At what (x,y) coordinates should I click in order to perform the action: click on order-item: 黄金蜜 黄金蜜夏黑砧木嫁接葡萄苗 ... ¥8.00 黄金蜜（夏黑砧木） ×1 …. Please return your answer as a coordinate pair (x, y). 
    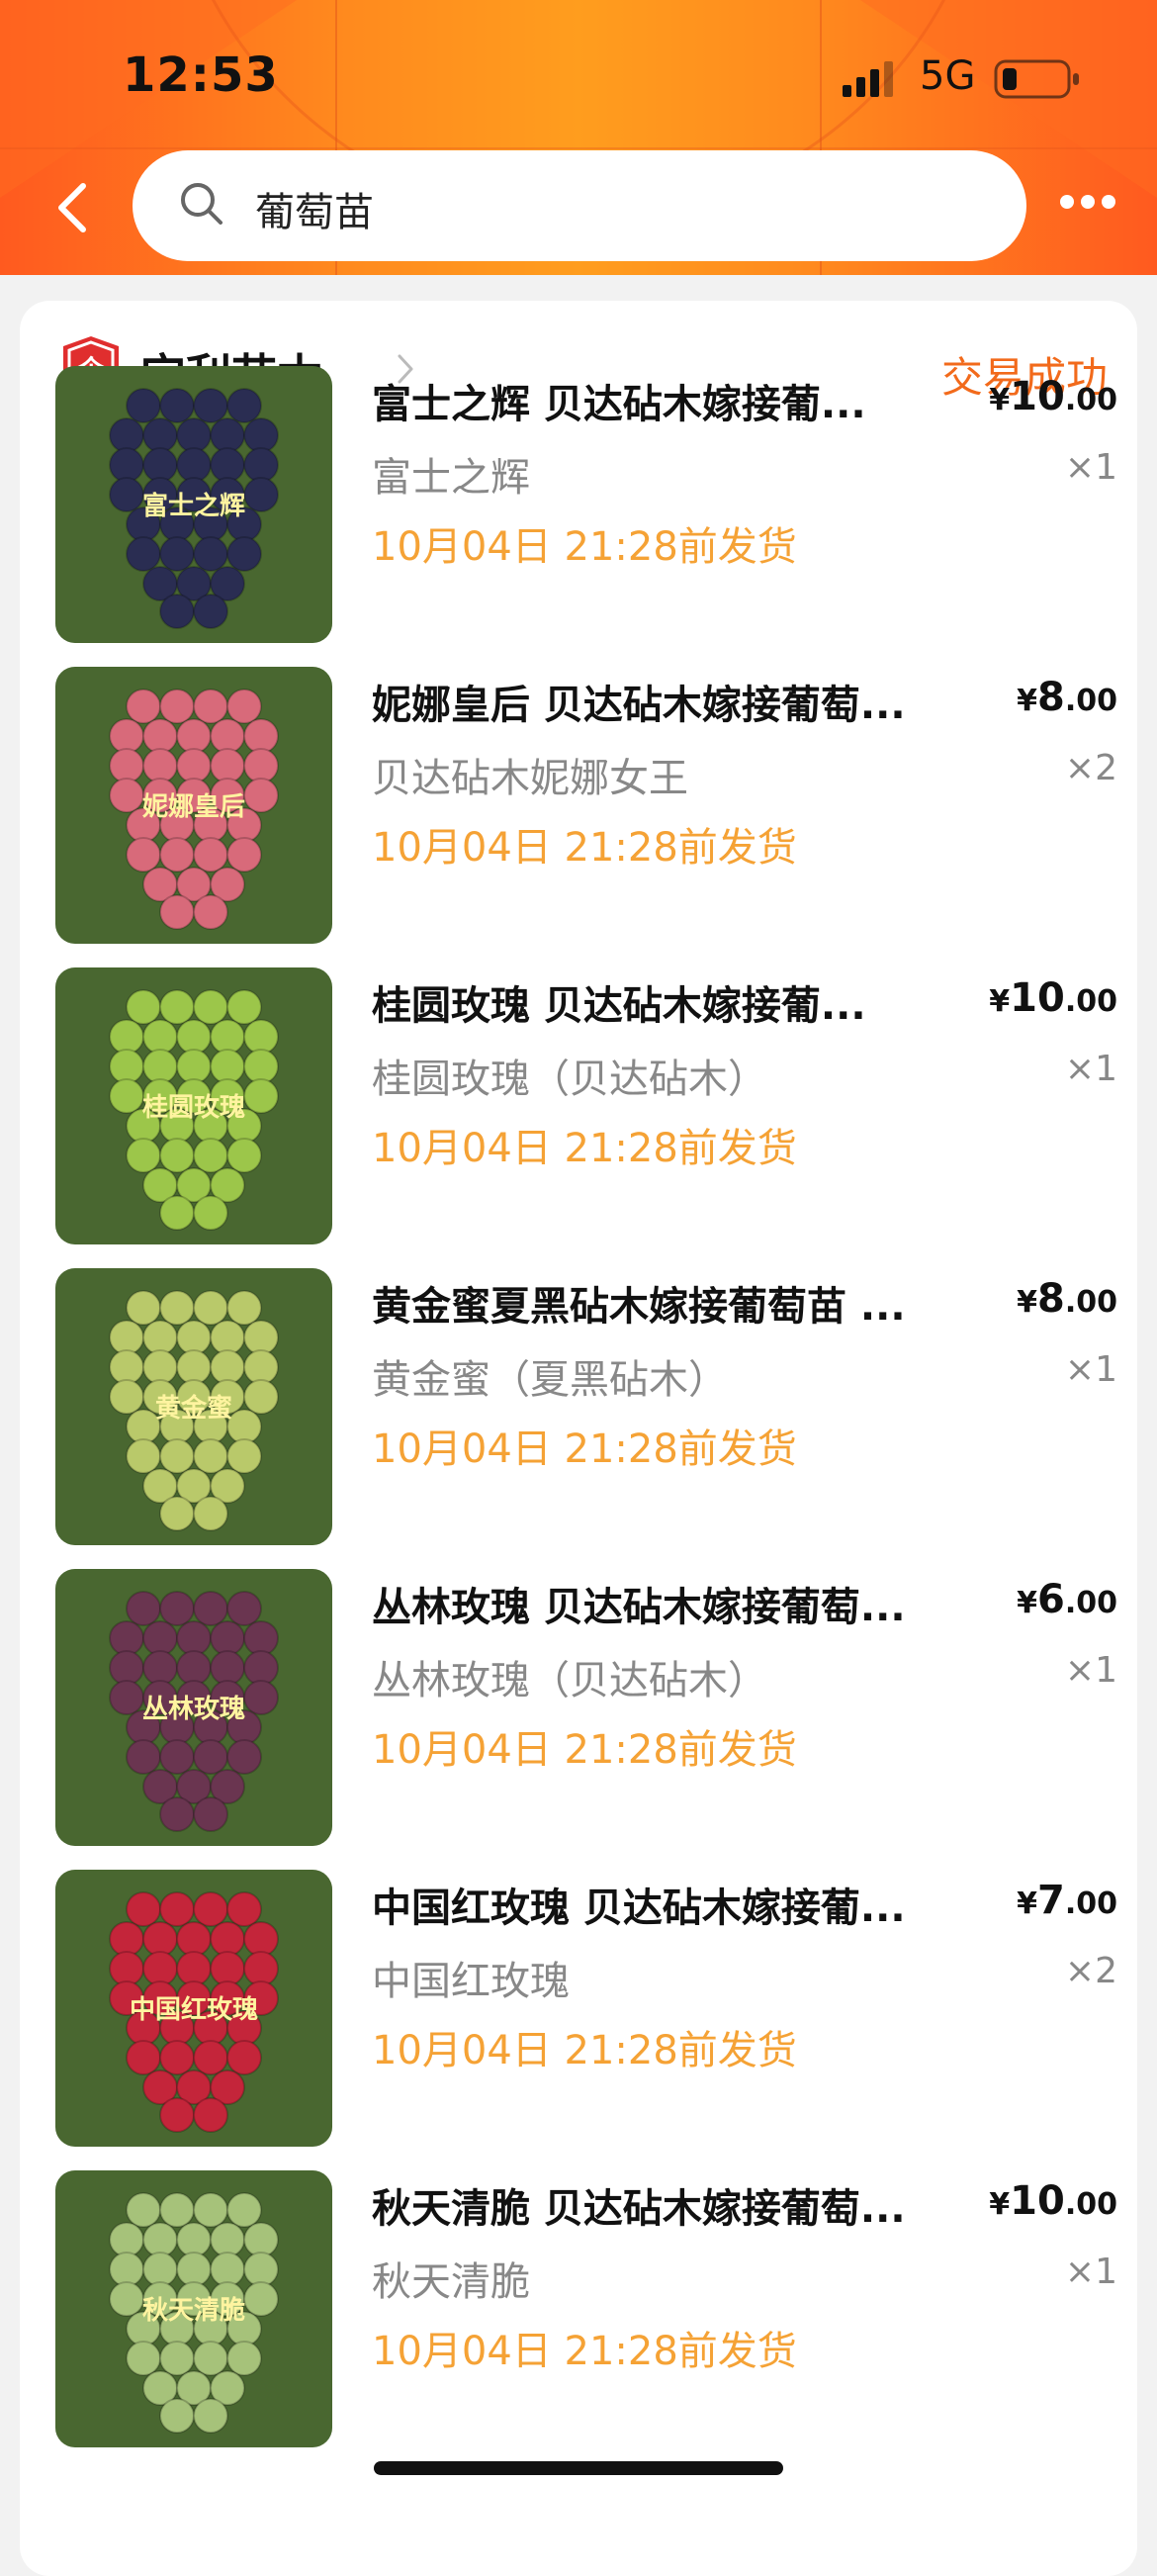
    Looking at the image, I should click on (586, 1407).